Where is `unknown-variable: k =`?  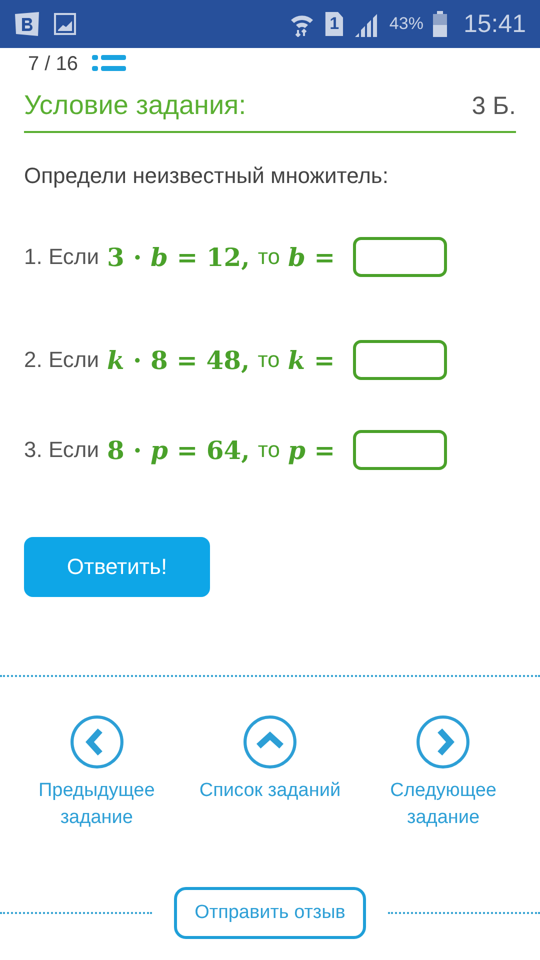 unknown-variable: k = is located at coordinates (311, 360).